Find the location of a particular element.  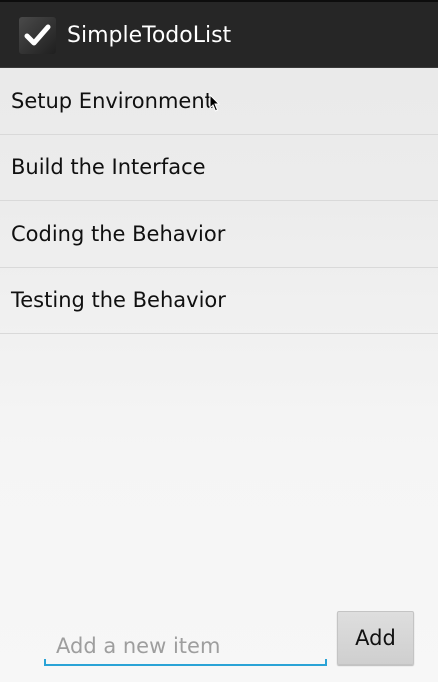

todo-item: Testing the Behavior is located at coordinates (219, 301).